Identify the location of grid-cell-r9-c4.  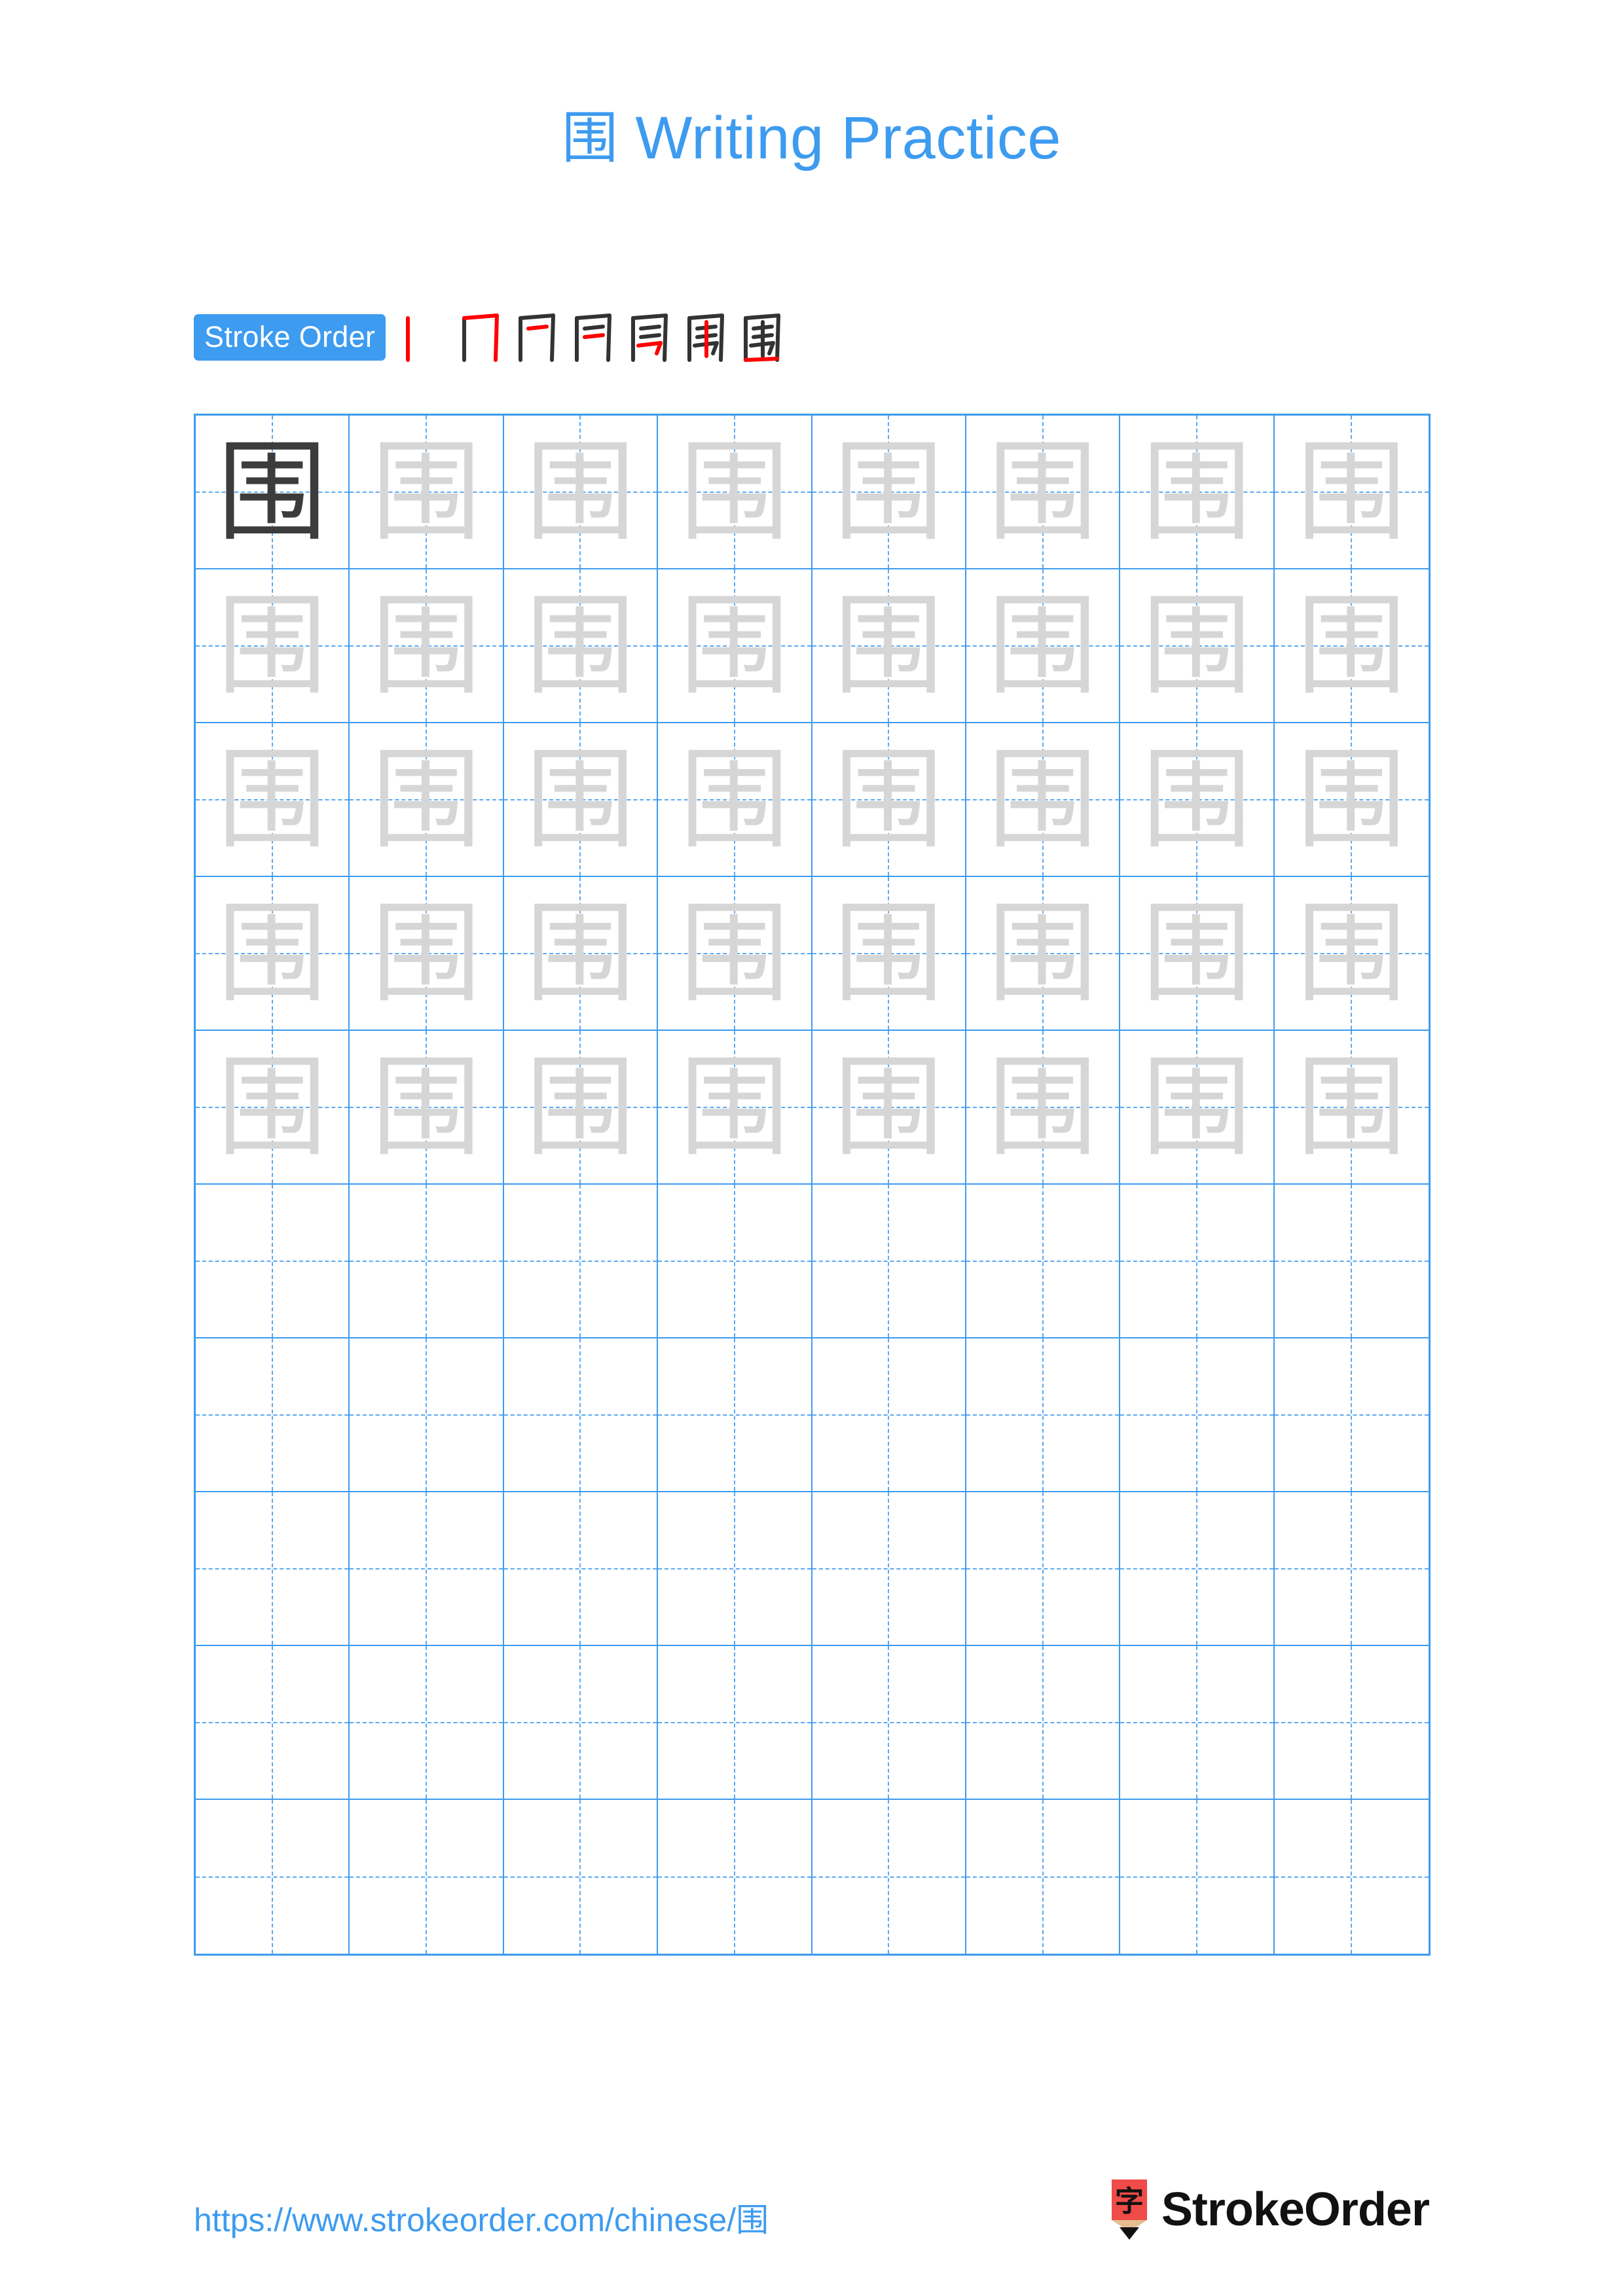
(735, 1723).